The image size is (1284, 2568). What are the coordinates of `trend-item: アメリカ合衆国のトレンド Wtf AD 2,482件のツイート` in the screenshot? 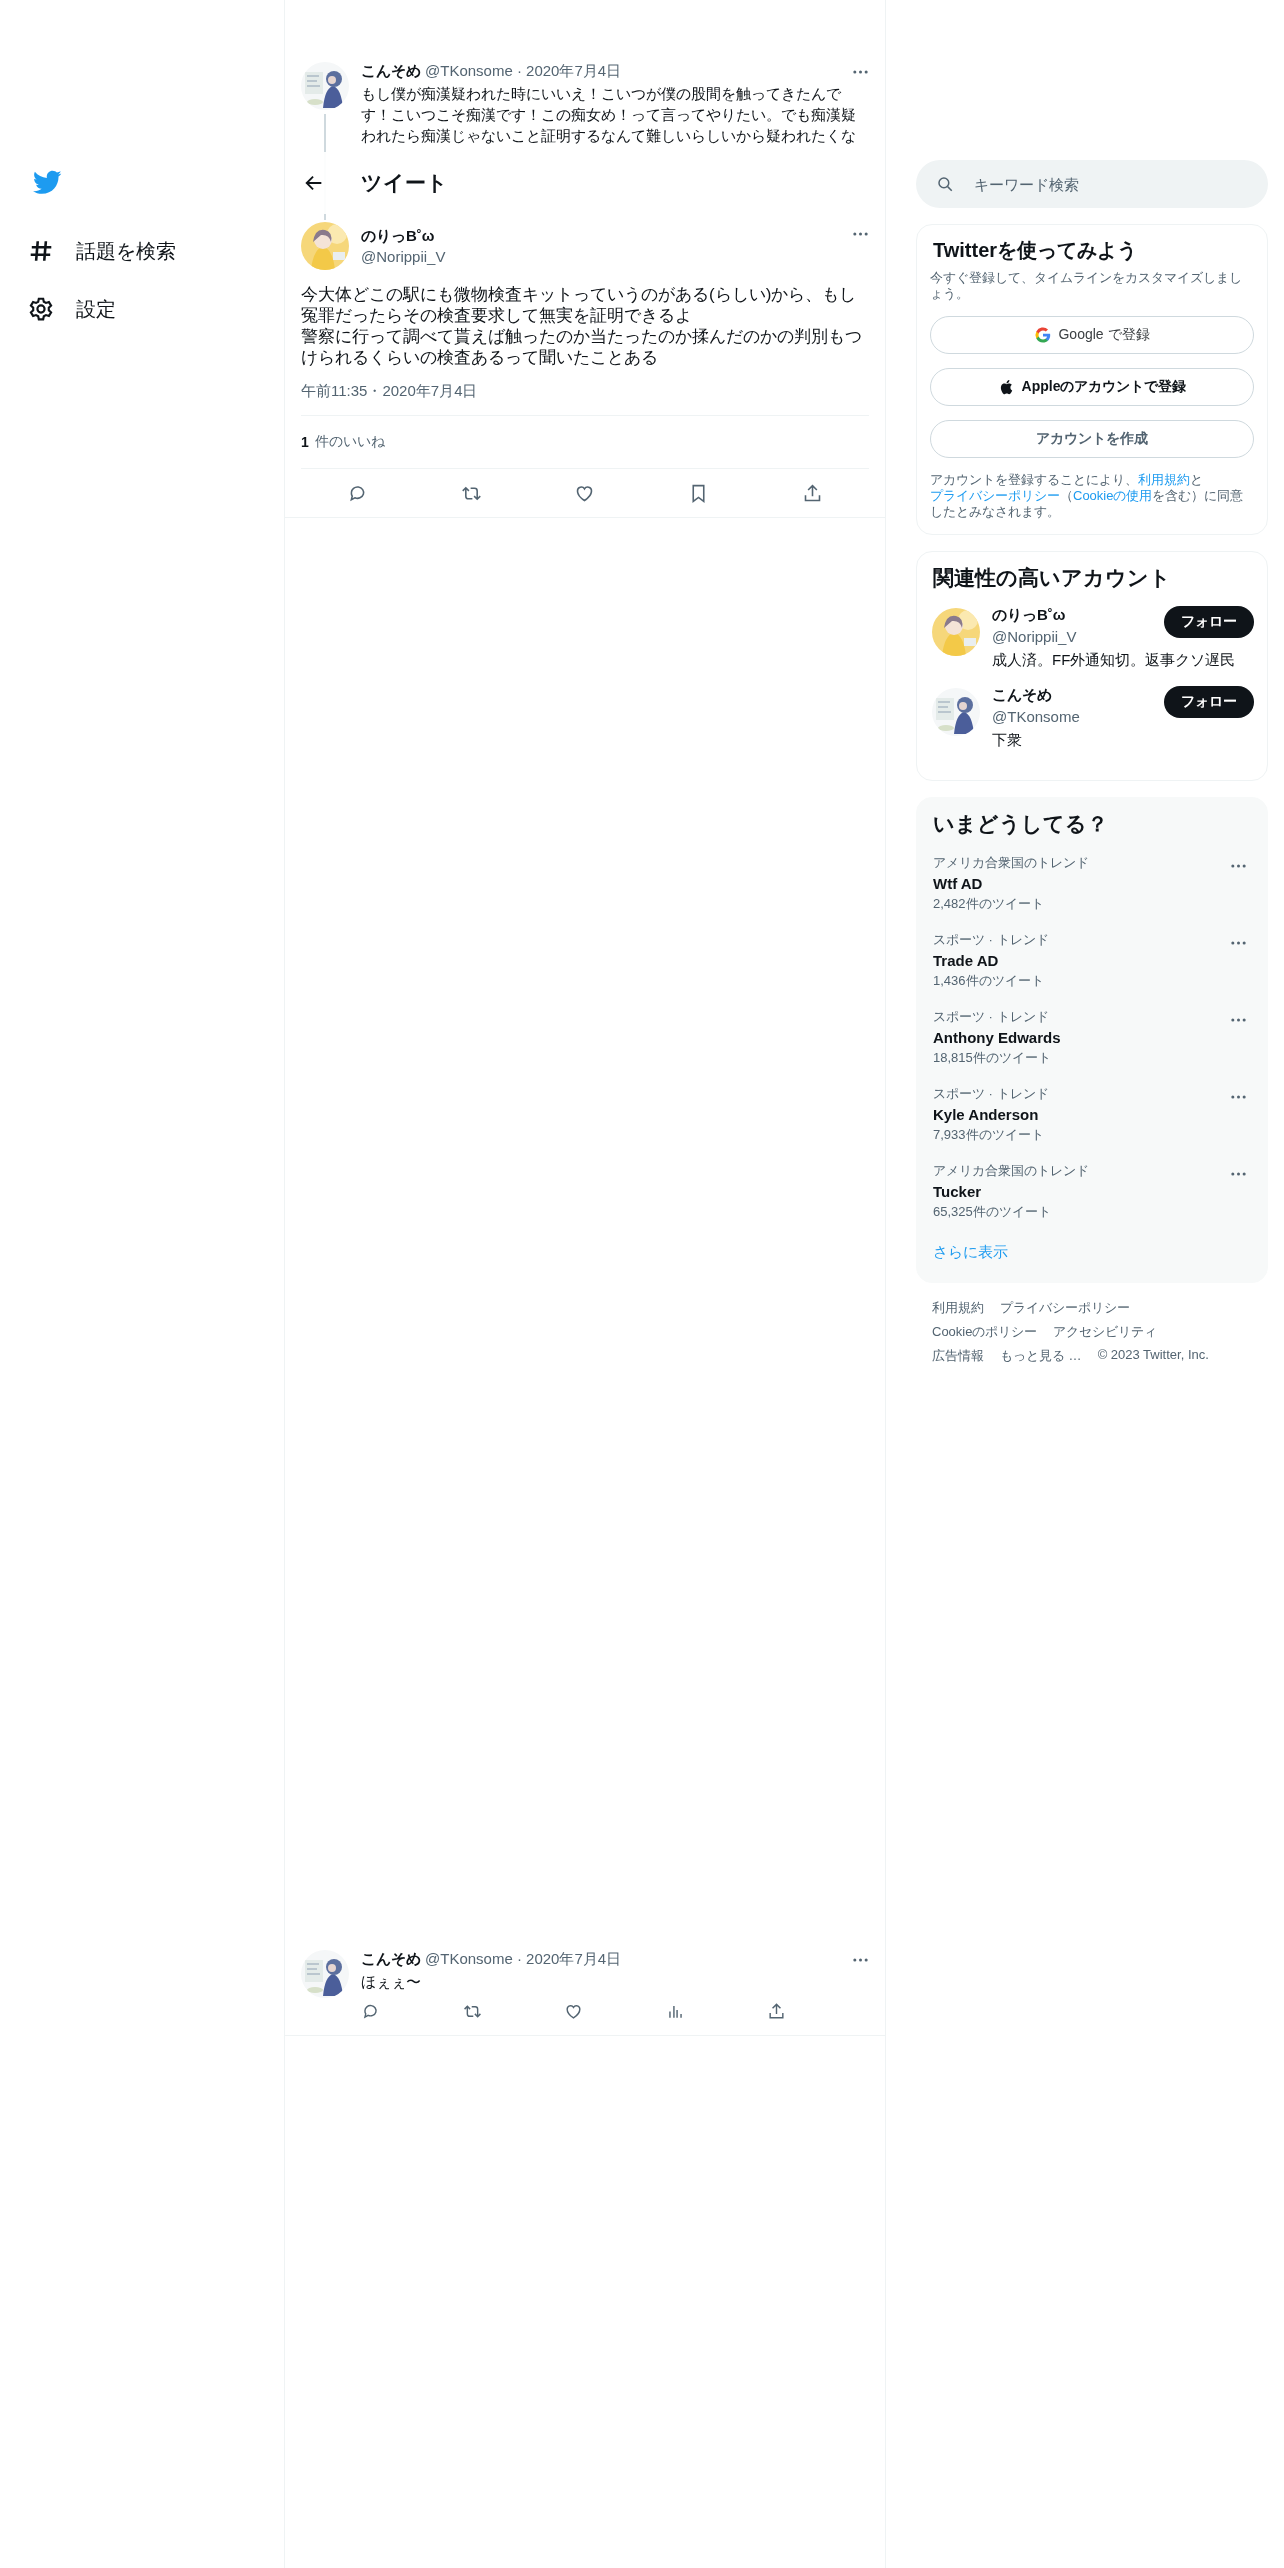 It's located at (1092, 890).